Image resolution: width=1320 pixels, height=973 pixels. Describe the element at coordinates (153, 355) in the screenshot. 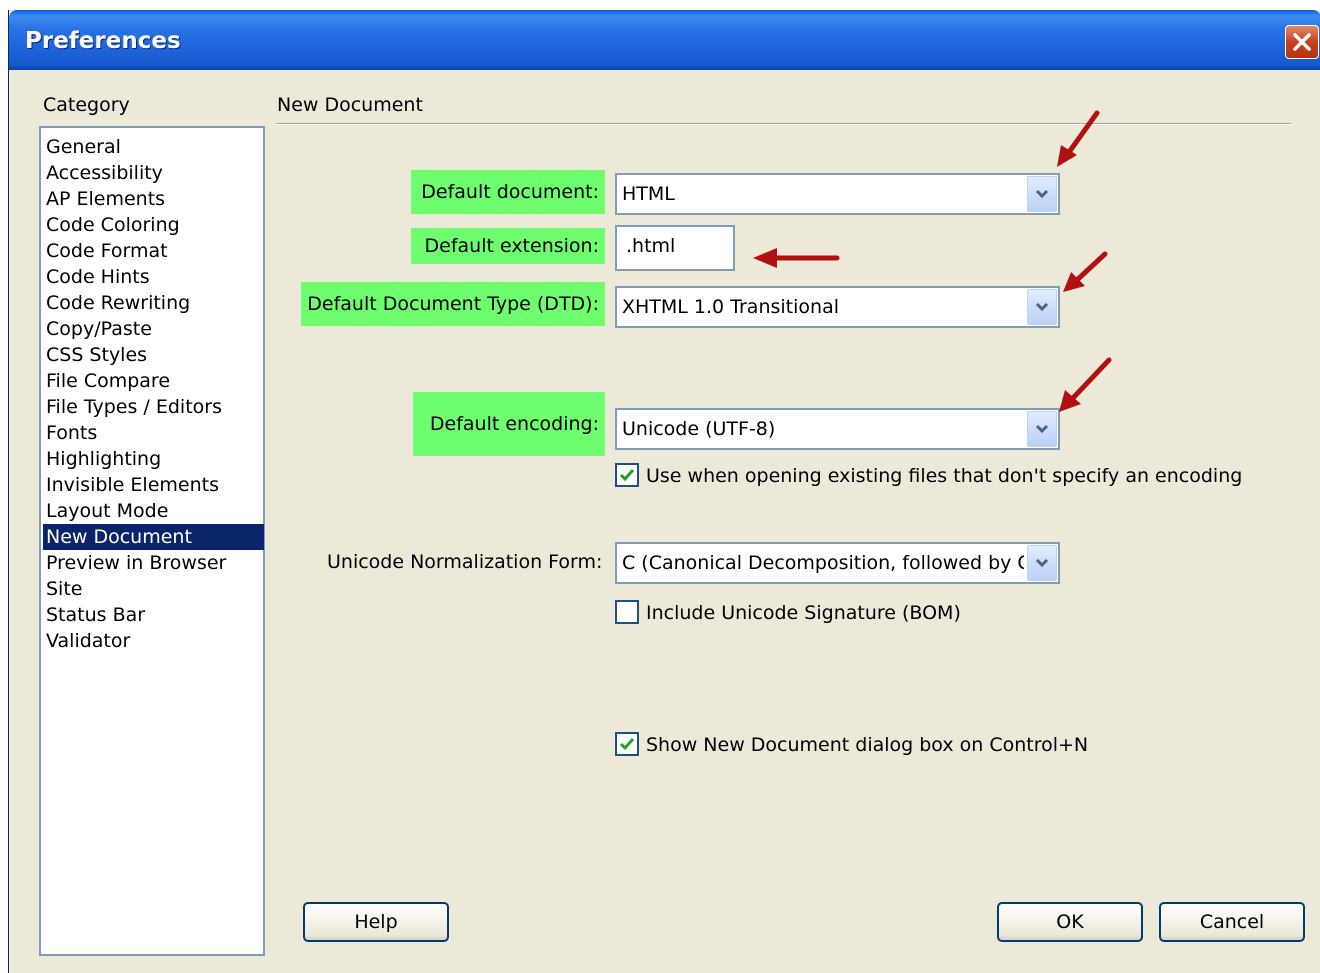

I see `category-item: CSS Styles` at that location.